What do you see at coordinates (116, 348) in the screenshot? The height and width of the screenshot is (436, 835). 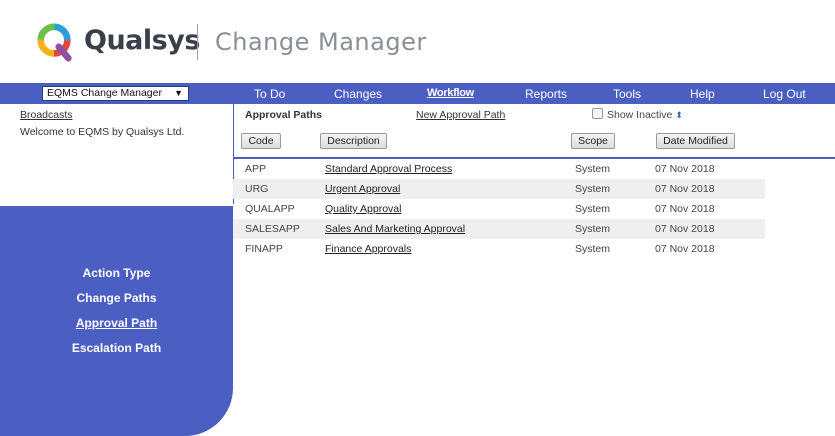 I see `sidebar-item-escalation-path: Escalation Path` at bounding box center [116, 348].